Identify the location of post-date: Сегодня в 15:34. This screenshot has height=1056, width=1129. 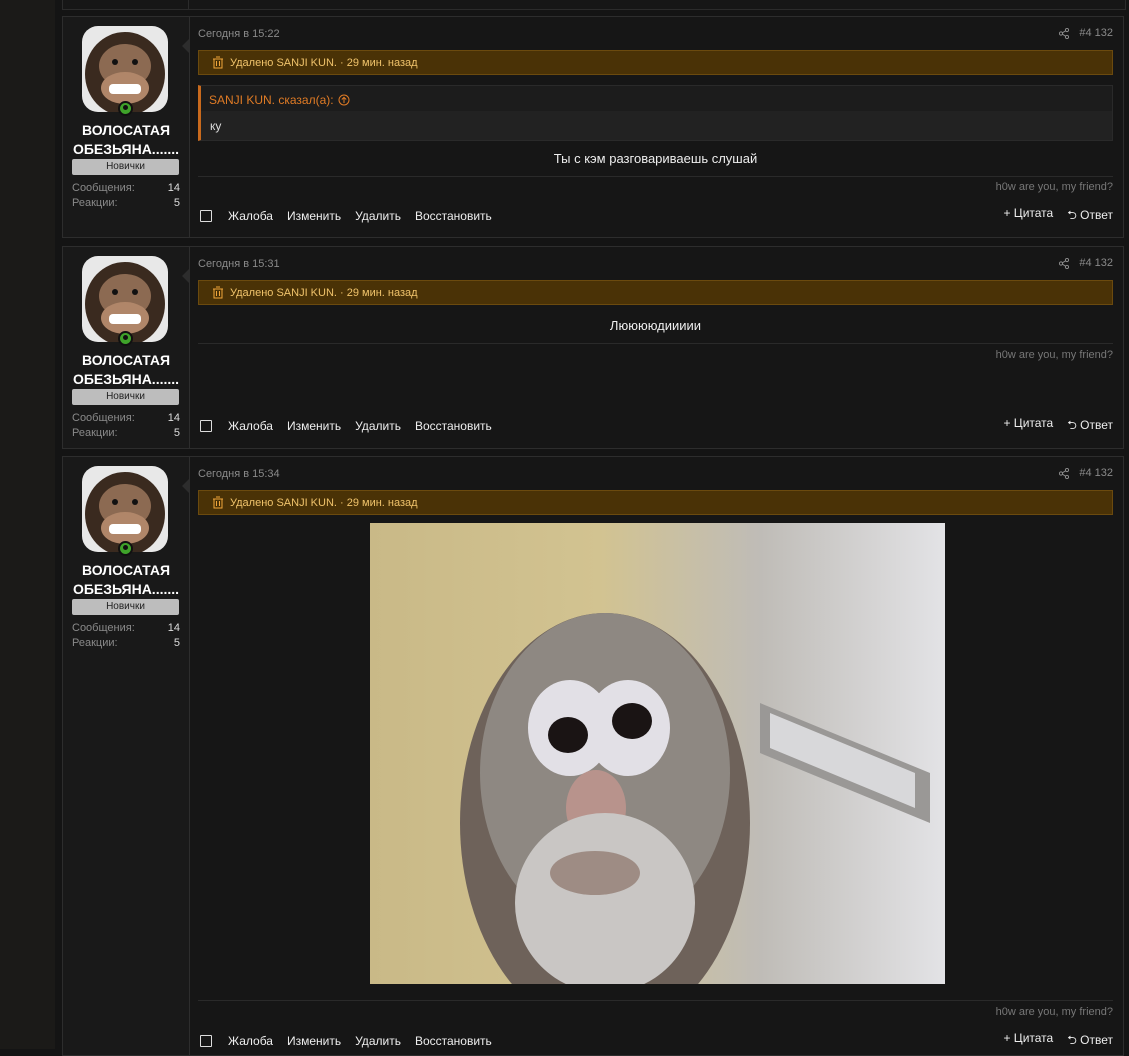
(239, 474).